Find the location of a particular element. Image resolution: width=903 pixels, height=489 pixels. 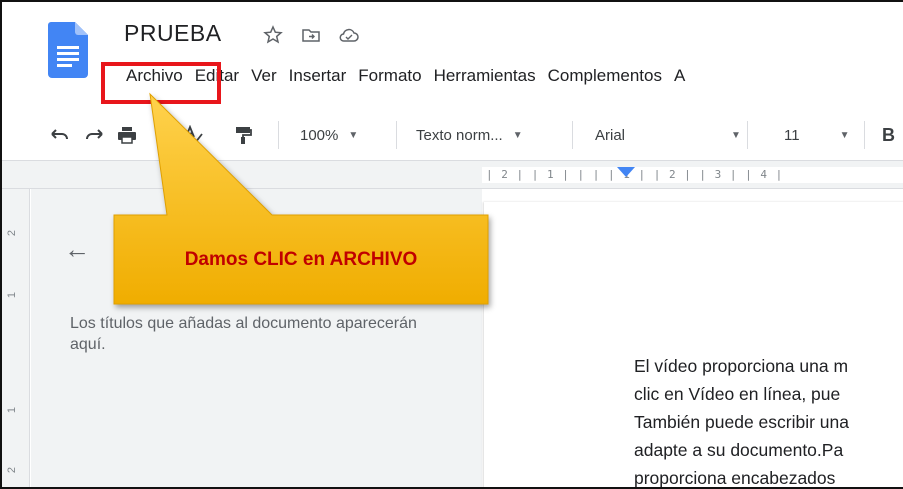

document-line: El vídeo proporciona una m is located at coordinates (741, 366).